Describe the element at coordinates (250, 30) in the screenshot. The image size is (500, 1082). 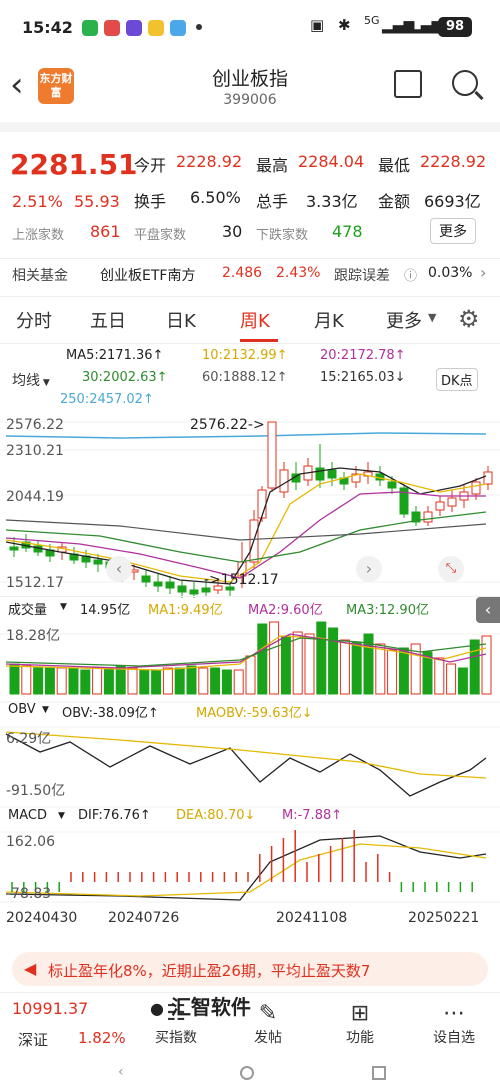
I see `status-bar: 15:42 ▣ ✱ 5G ▂▄▆ ▂▄▆ 98` at that location.